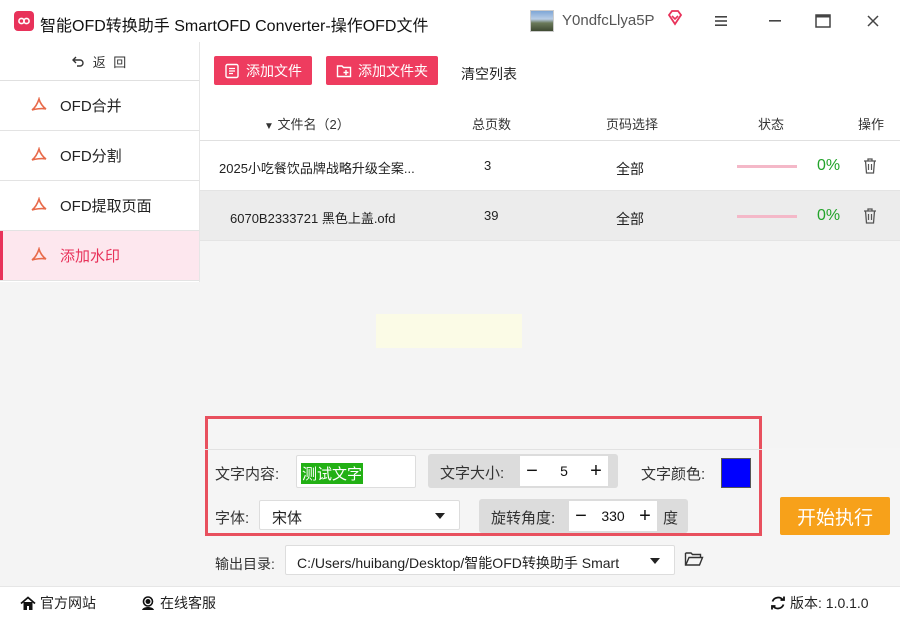 This screenshot has width=900, height=617. What do you see at coordinates (550, 166) in the screenshot?
I see `table-row: 2025小吃餐饮品牌战略升级全案... 3 全部 0%` at bounding box center [550, 166].